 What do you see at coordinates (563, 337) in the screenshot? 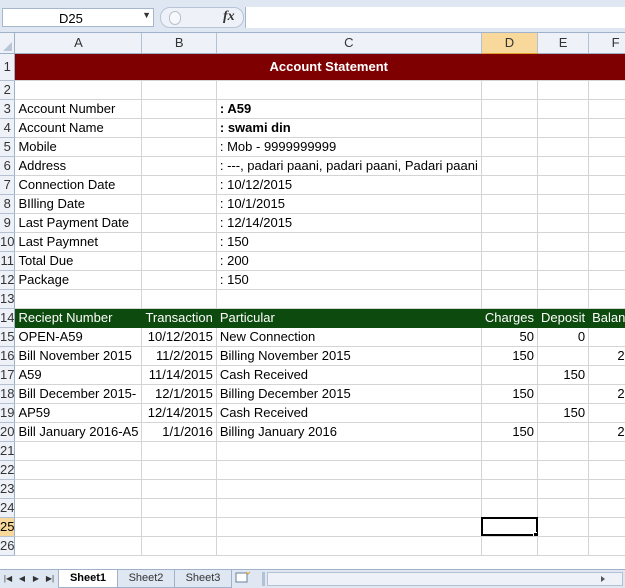
I see `sheet-cell: 0` at bounding box center [563, 337].